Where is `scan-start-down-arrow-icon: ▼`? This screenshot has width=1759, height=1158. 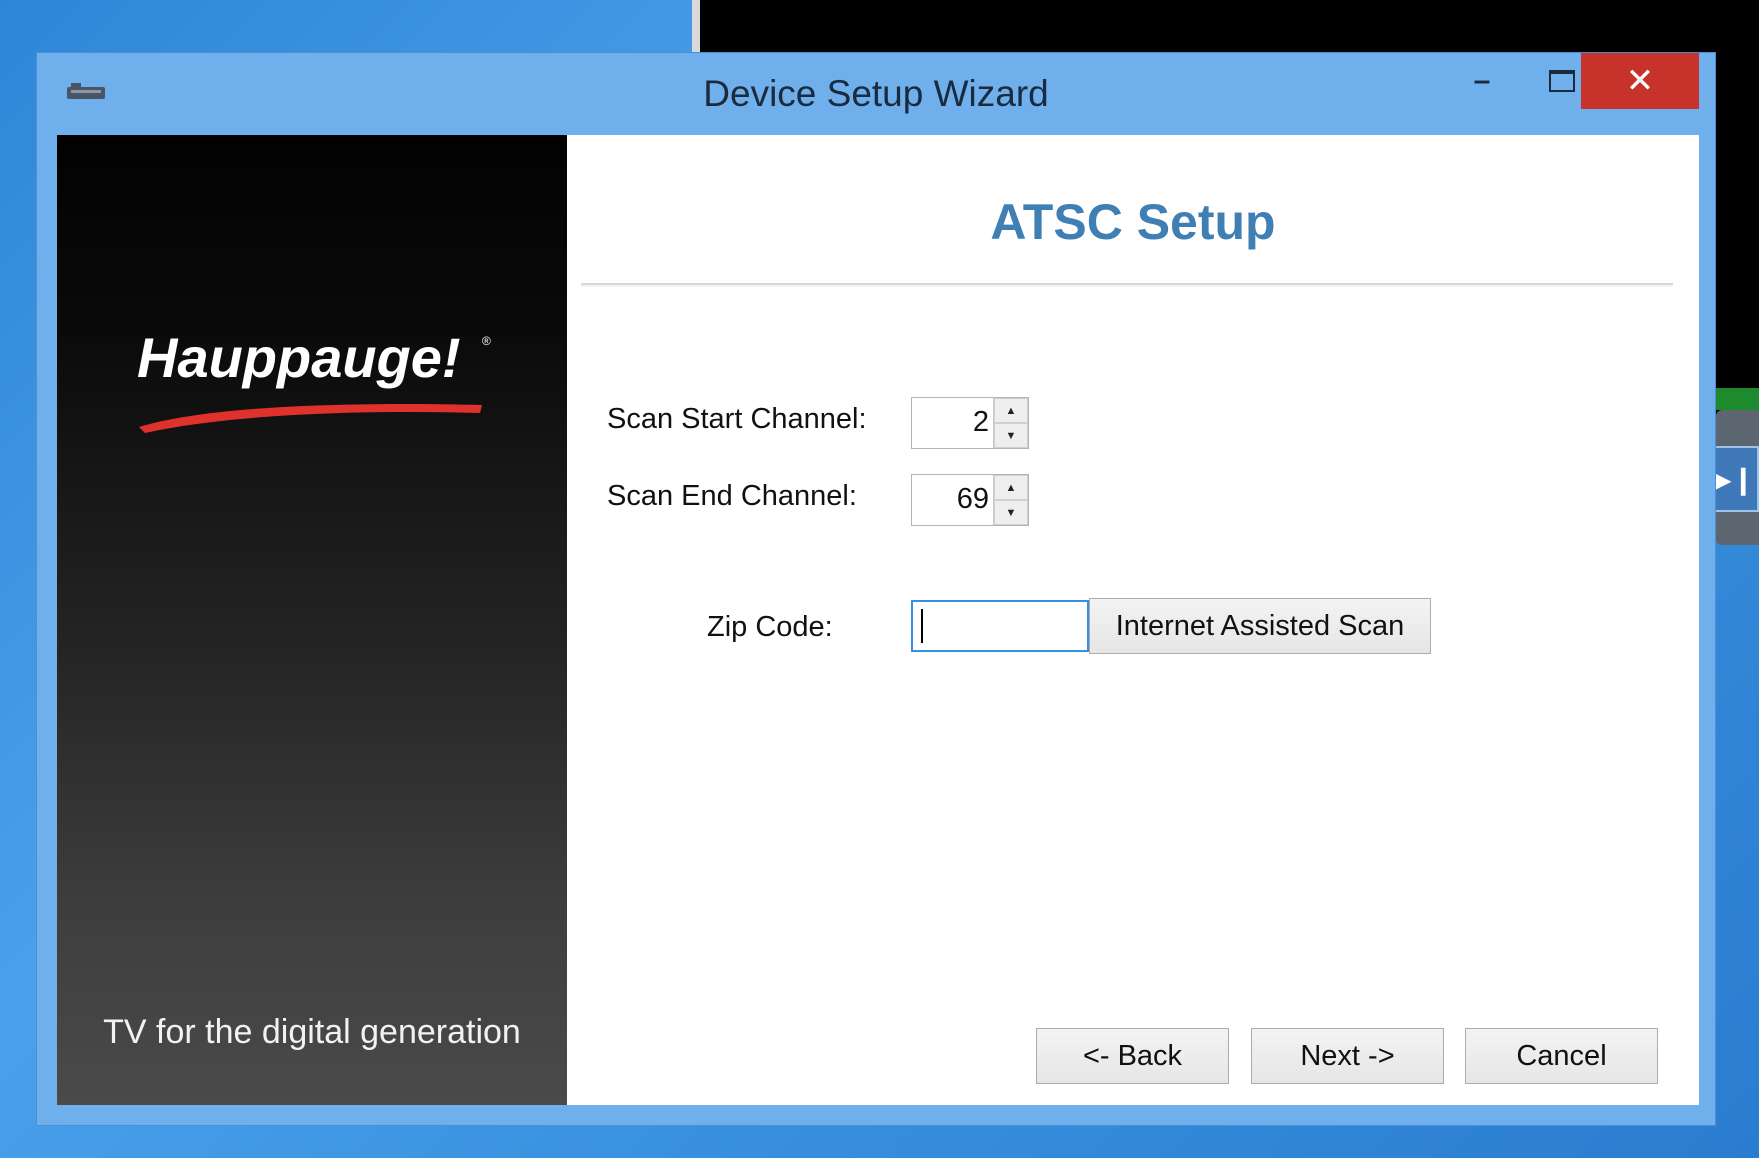
scan-start-down-arrow-icon: ▼ is located at coordinates (1011, 435).